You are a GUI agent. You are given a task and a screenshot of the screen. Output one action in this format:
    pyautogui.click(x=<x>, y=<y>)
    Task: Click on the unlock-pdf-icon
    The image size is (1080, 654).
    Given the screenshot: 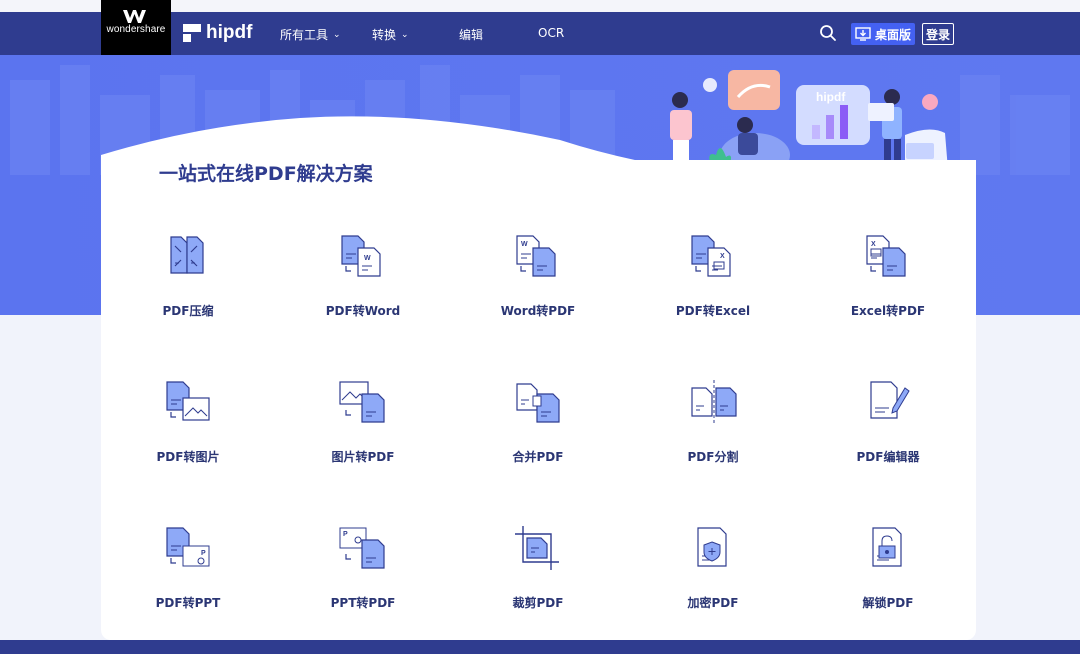 What is the action you would take?
    pyautogui.click(x=887, y=547)
    